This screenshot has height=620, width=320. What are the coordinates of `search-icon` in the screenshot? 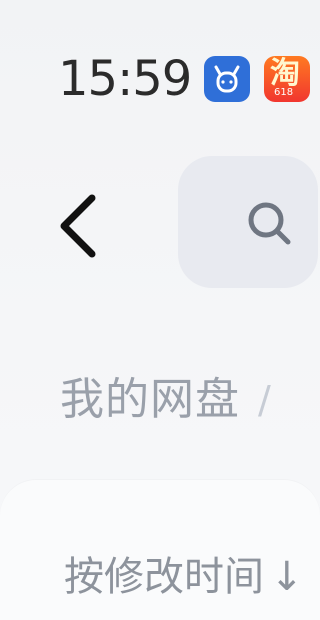 It's located at (269, 223).